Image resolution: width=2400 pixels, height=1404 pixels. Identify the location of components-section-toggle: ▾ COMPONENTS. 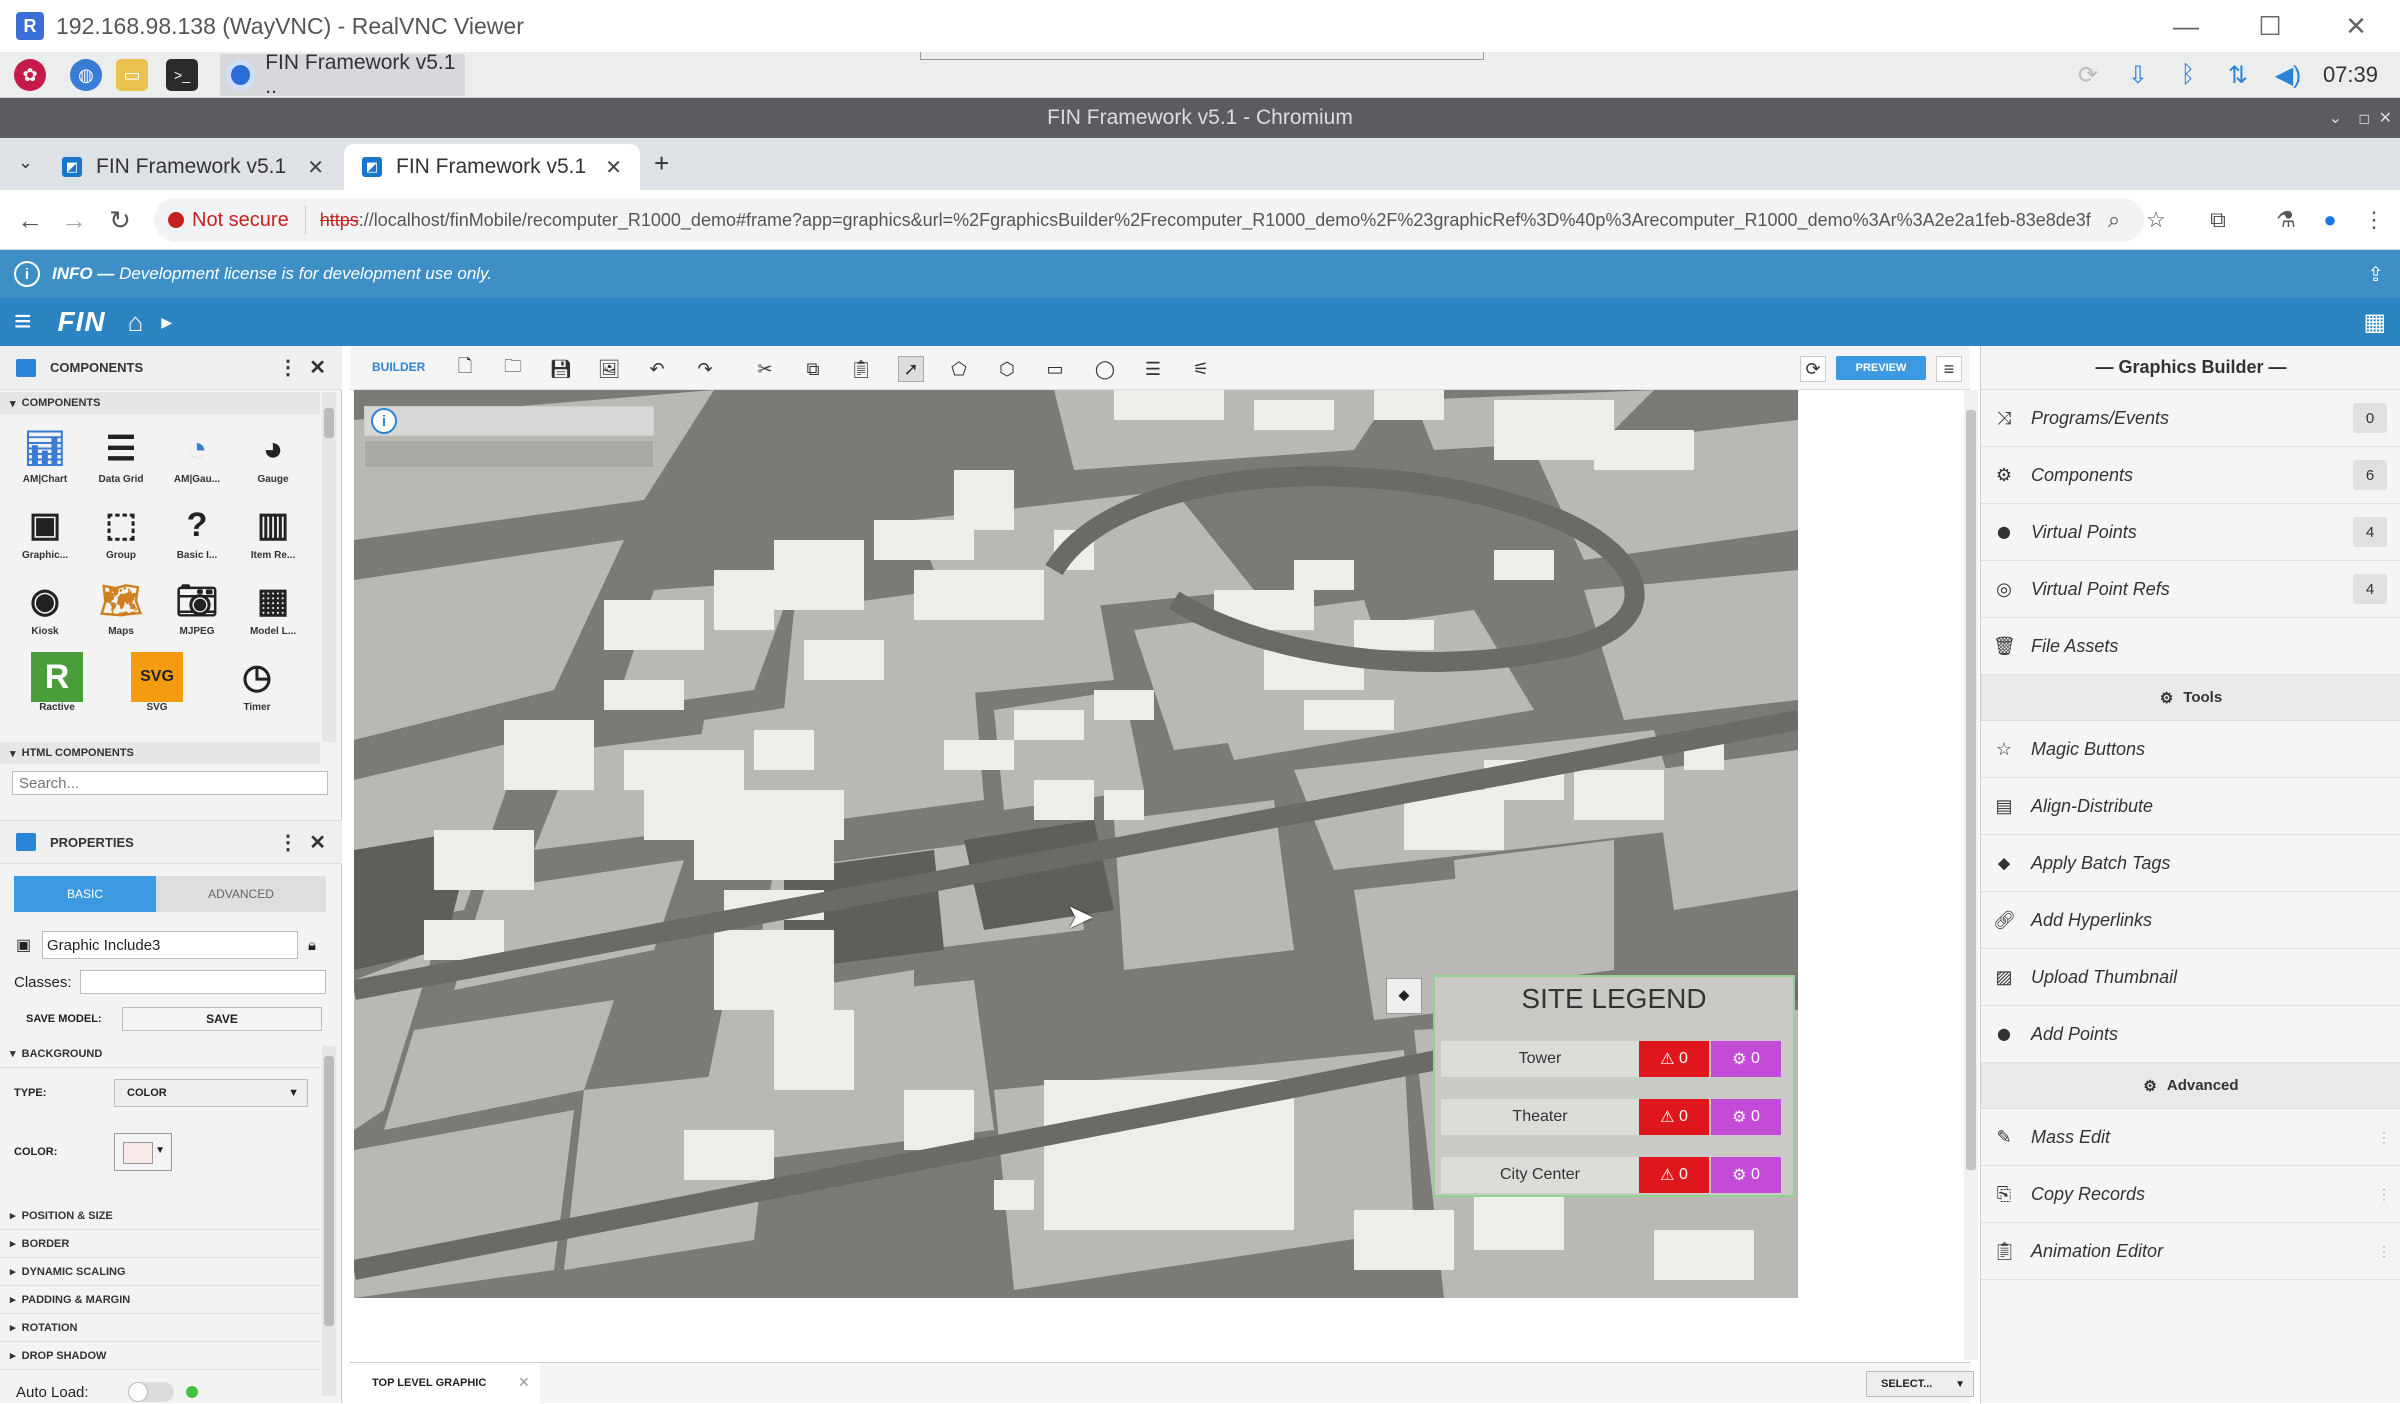
(160, 403).